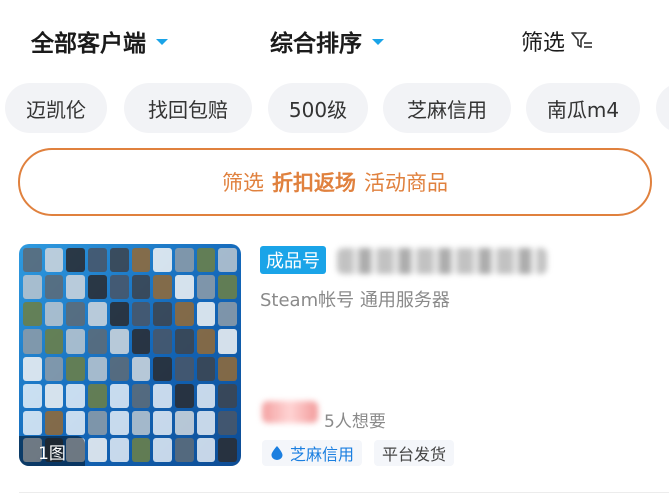 The height and width of the screenshot is (501, 669). Describe the element at coordinates (243, 183) in the screenshot. I see `promo-prefix: 筛选` at that location.